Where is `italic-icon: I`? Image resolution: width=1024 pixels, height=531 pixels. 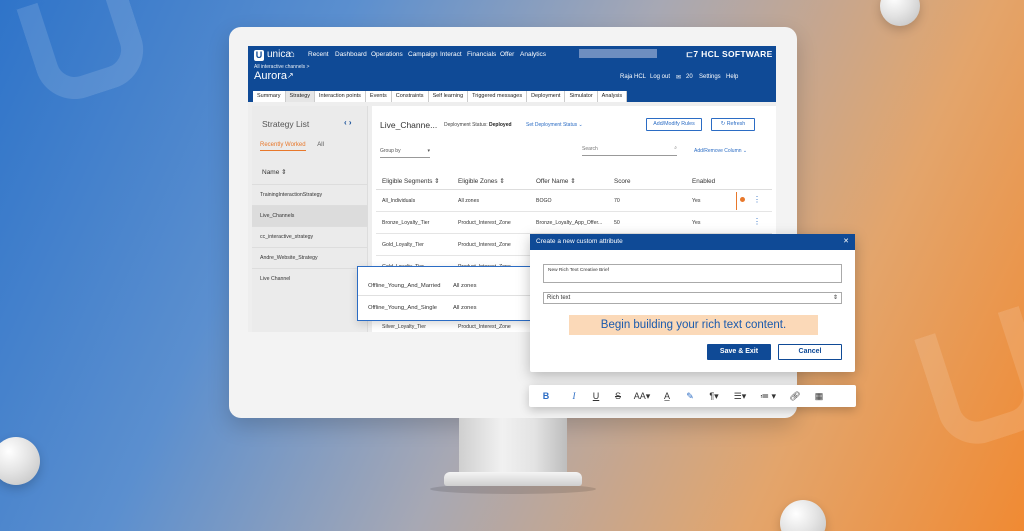
italic-icon: I is located at coordinates (574, 396).